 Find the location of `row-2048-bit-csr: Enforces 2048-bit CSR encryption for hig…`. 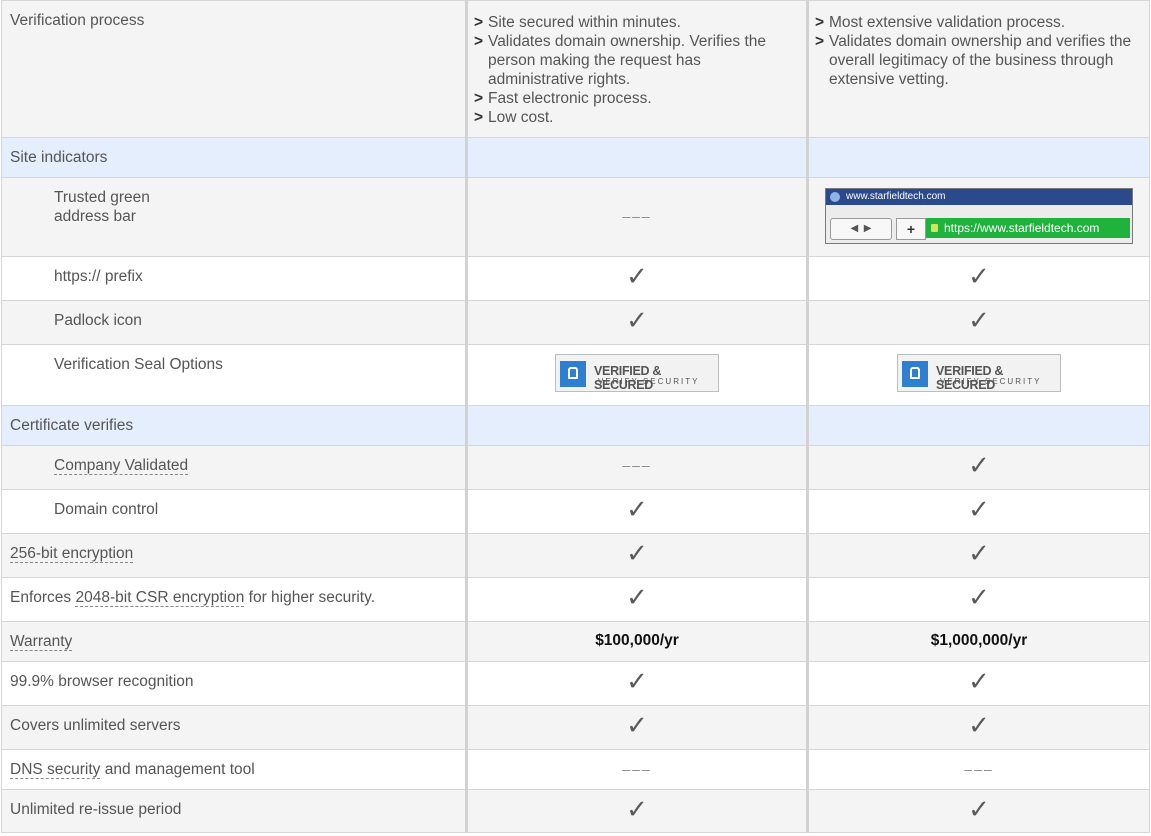

row-2048-bit-csr: Enforces 2048-bit CSR encryption for hig… is located at coordinates (575, 599).